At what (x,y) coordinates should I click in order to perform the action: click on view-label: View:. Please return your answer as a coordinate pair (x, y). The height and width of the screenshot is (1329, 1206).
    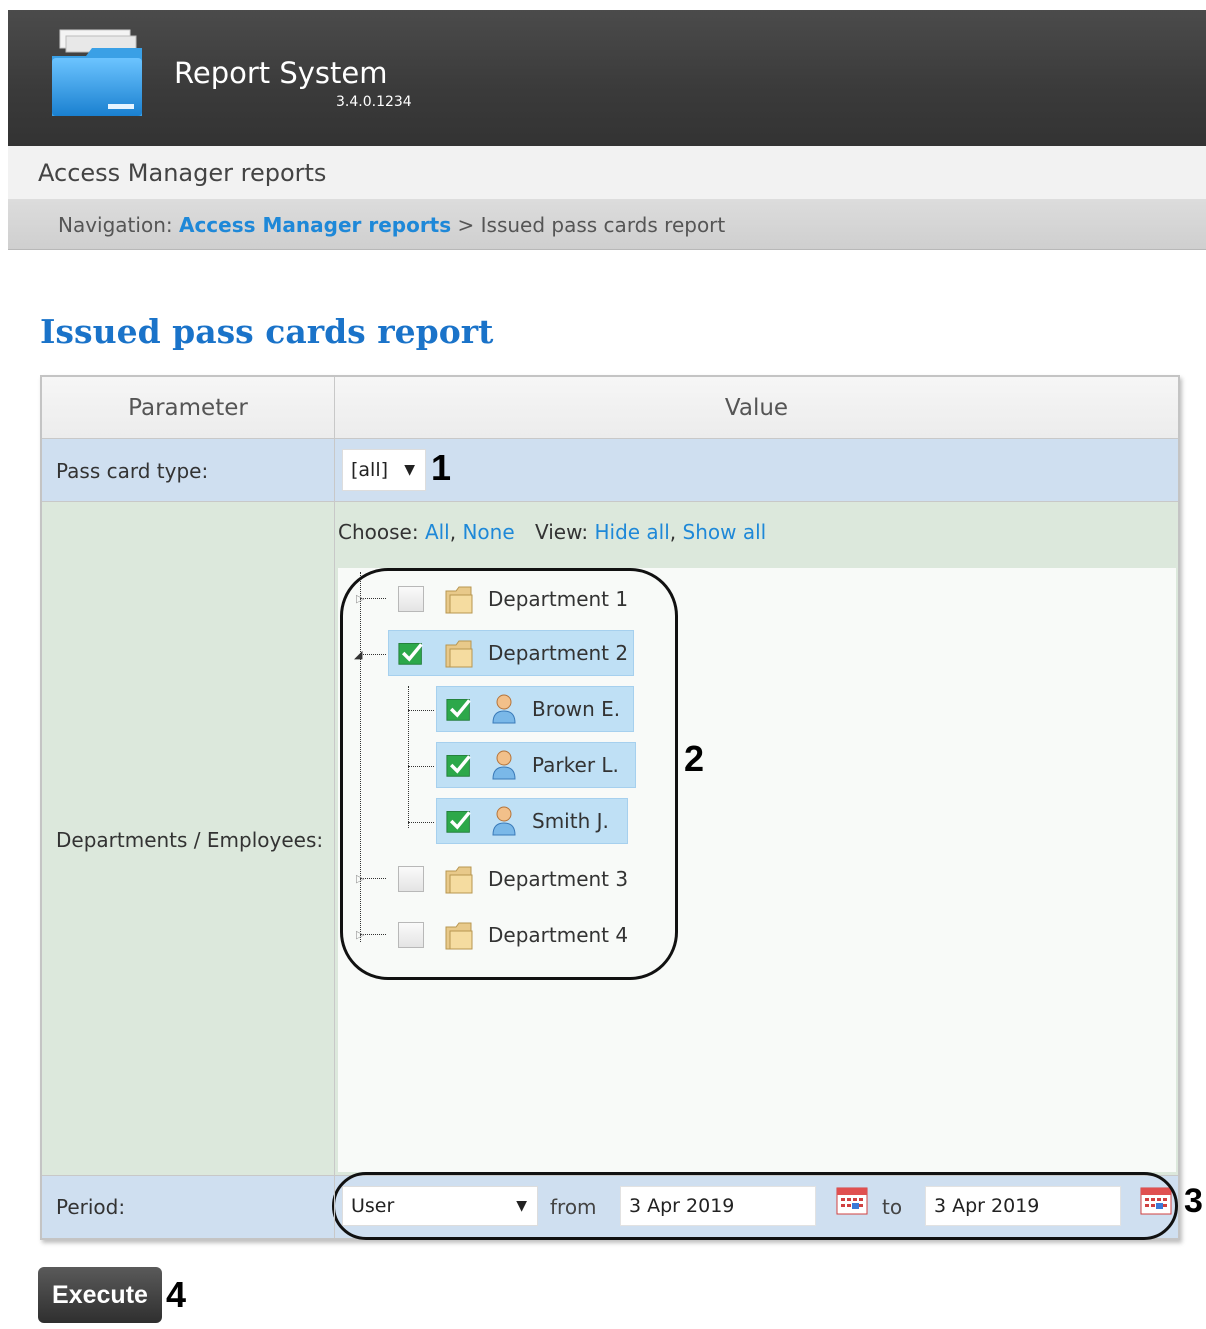
    Looking at the image, I should click on (562, 532).